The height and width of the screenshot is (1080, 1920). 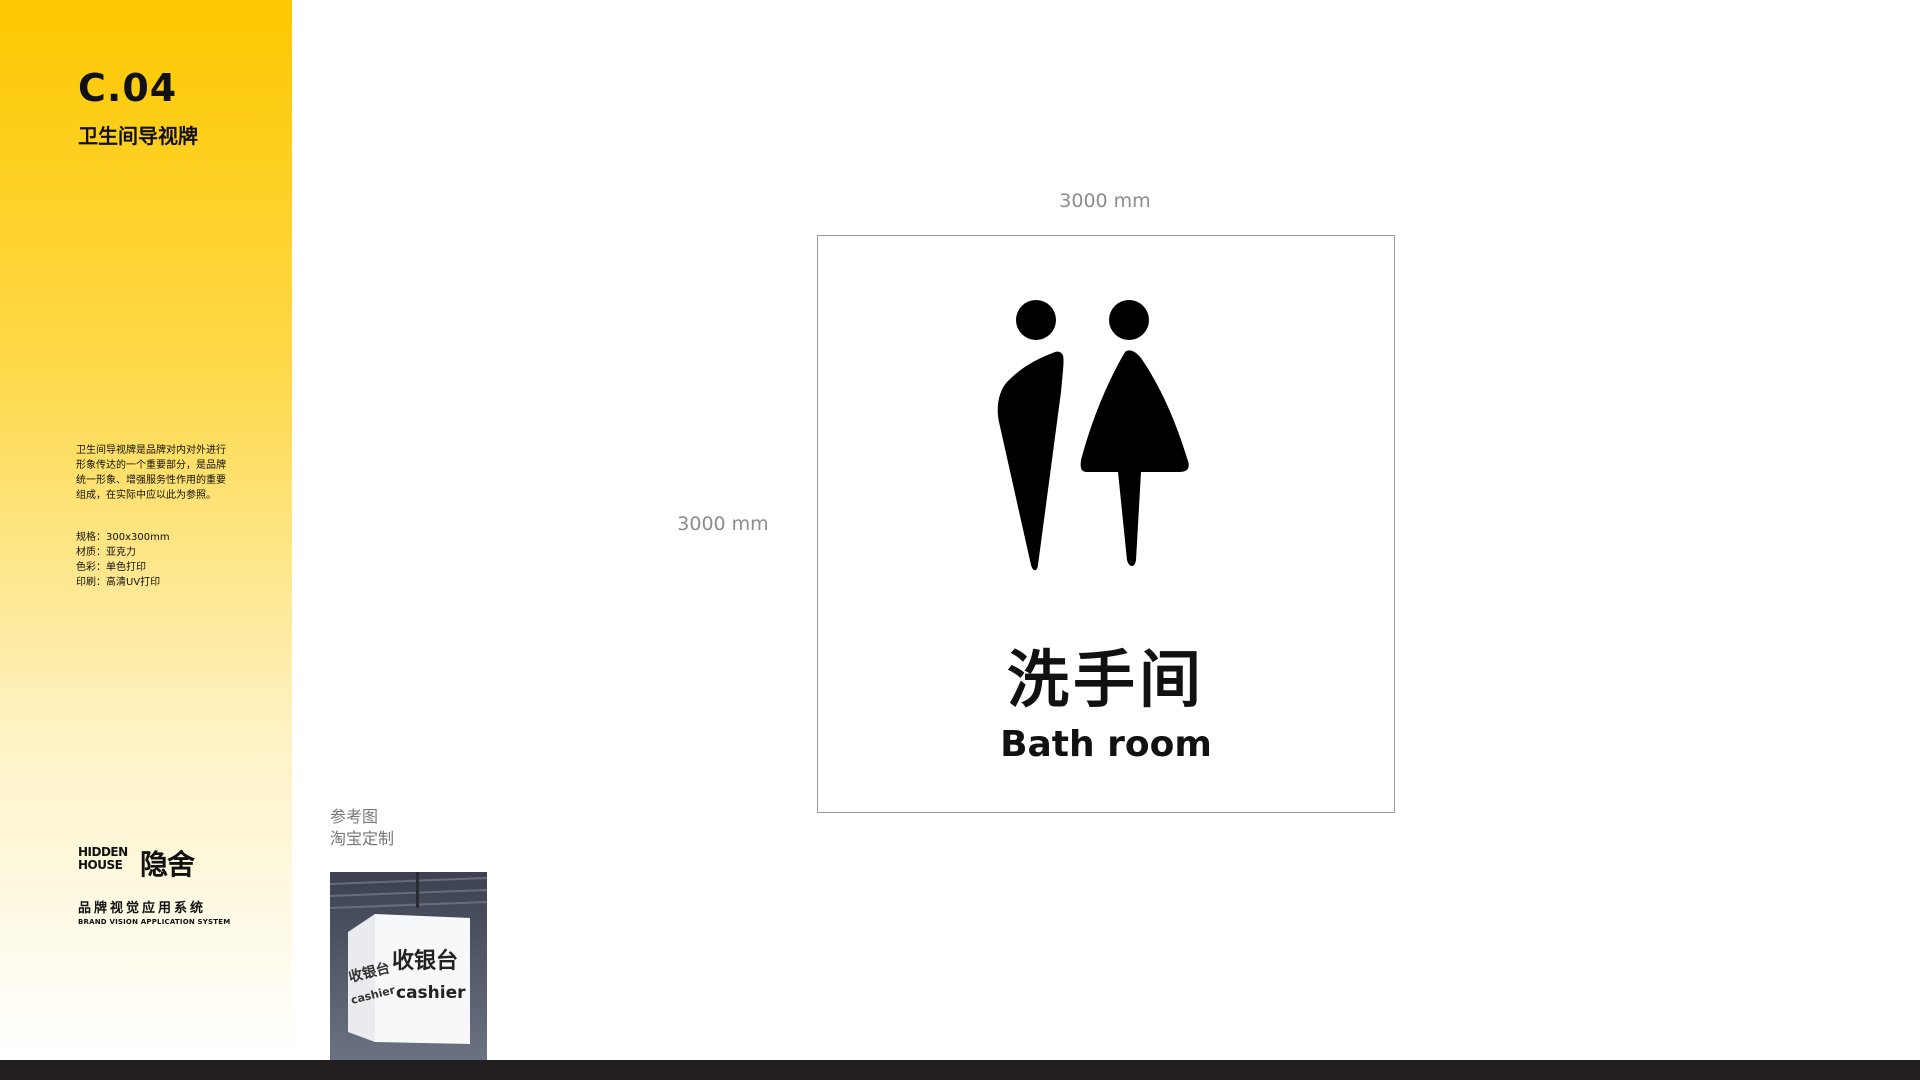 What do you see at coordinates (138, 136) in the screenshot?
I see `section-title: 卫生间导视牌` at bounding box center [138, 136].